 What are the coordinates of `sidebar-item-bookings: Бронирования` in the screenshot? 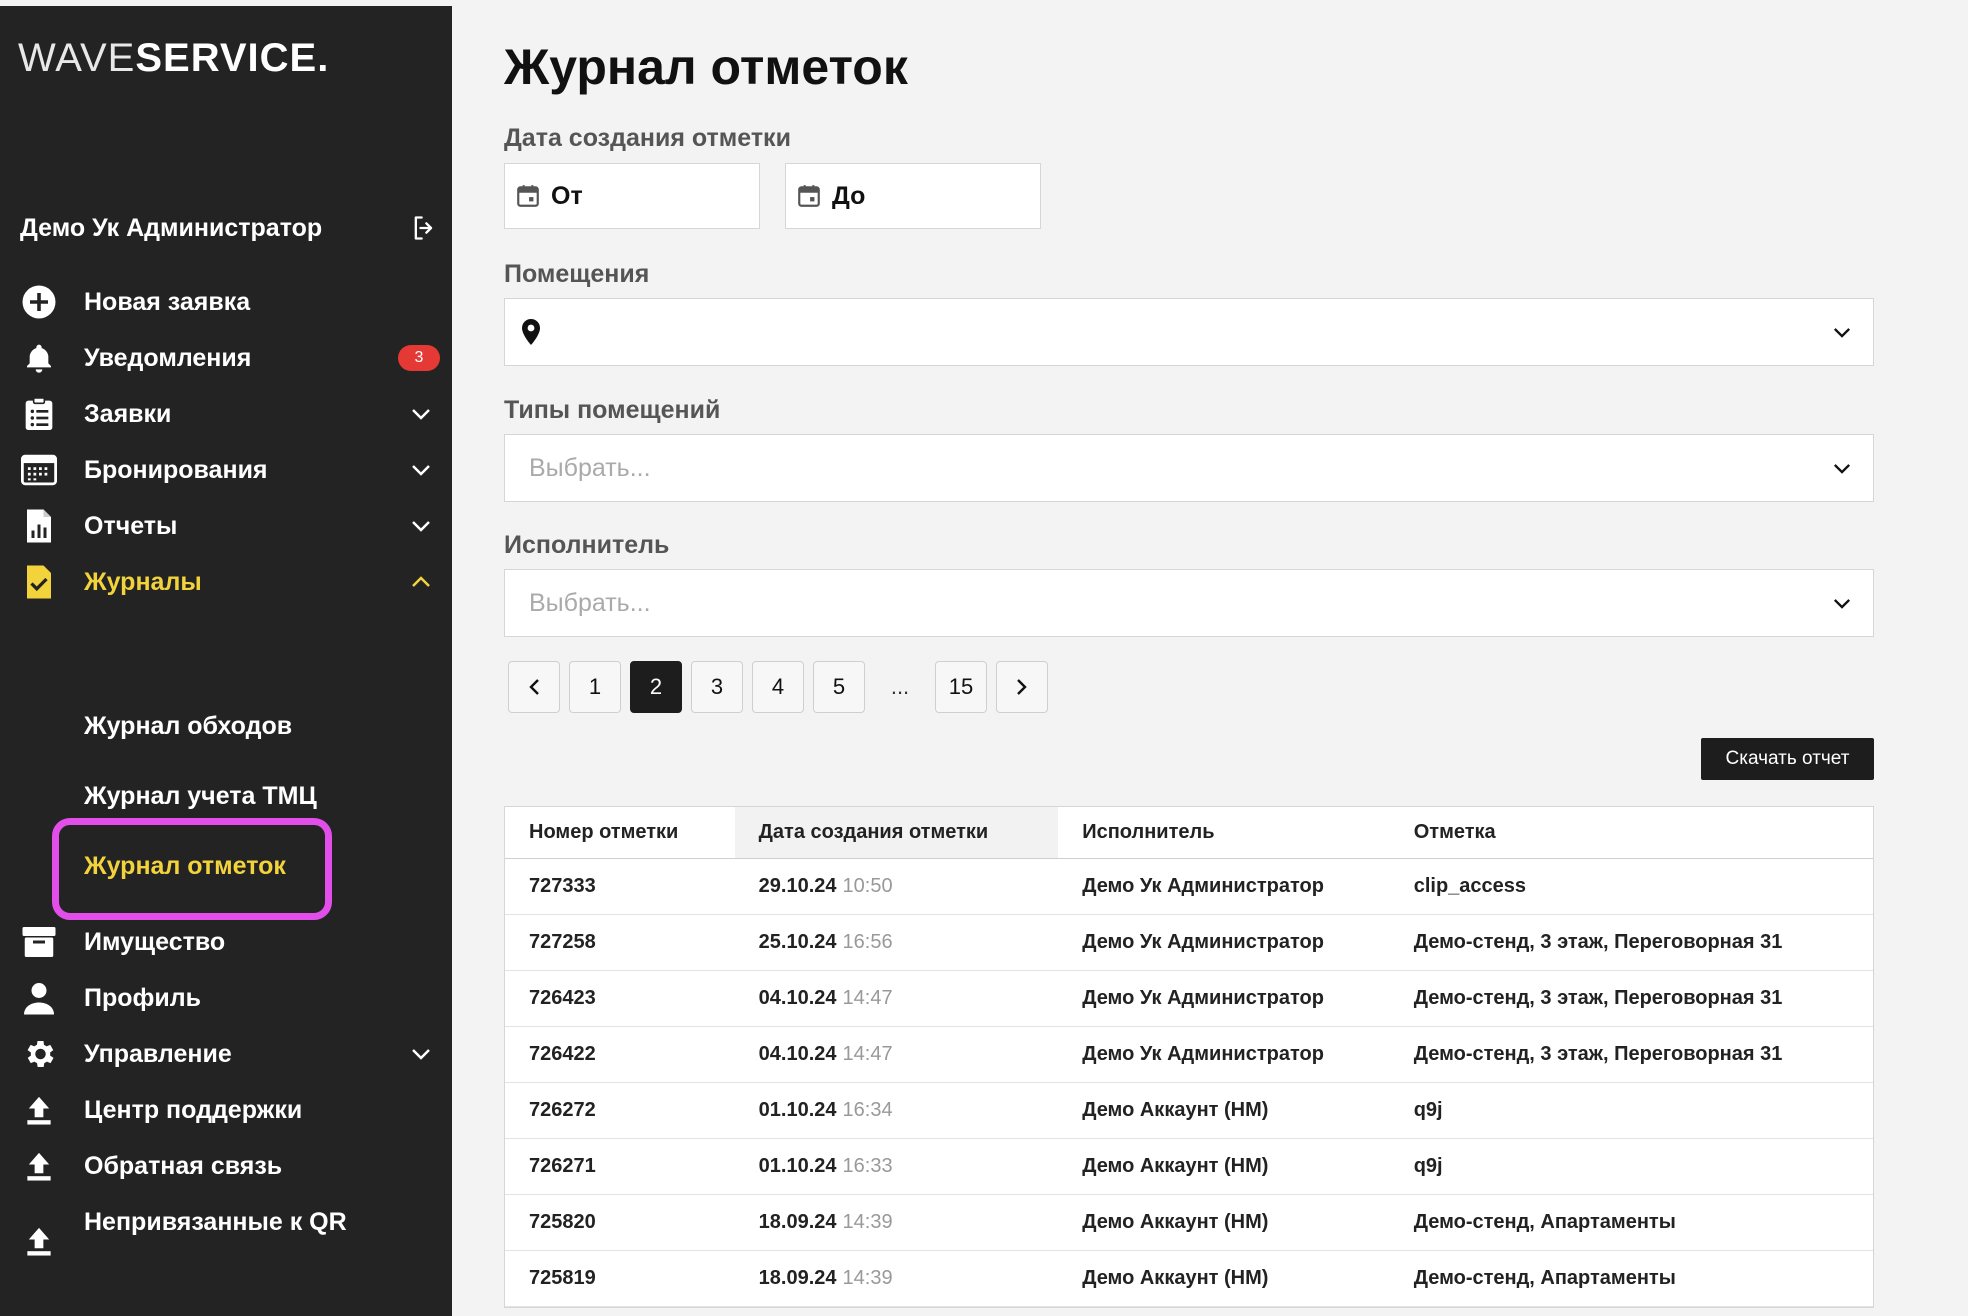 It's located at (226, 470).